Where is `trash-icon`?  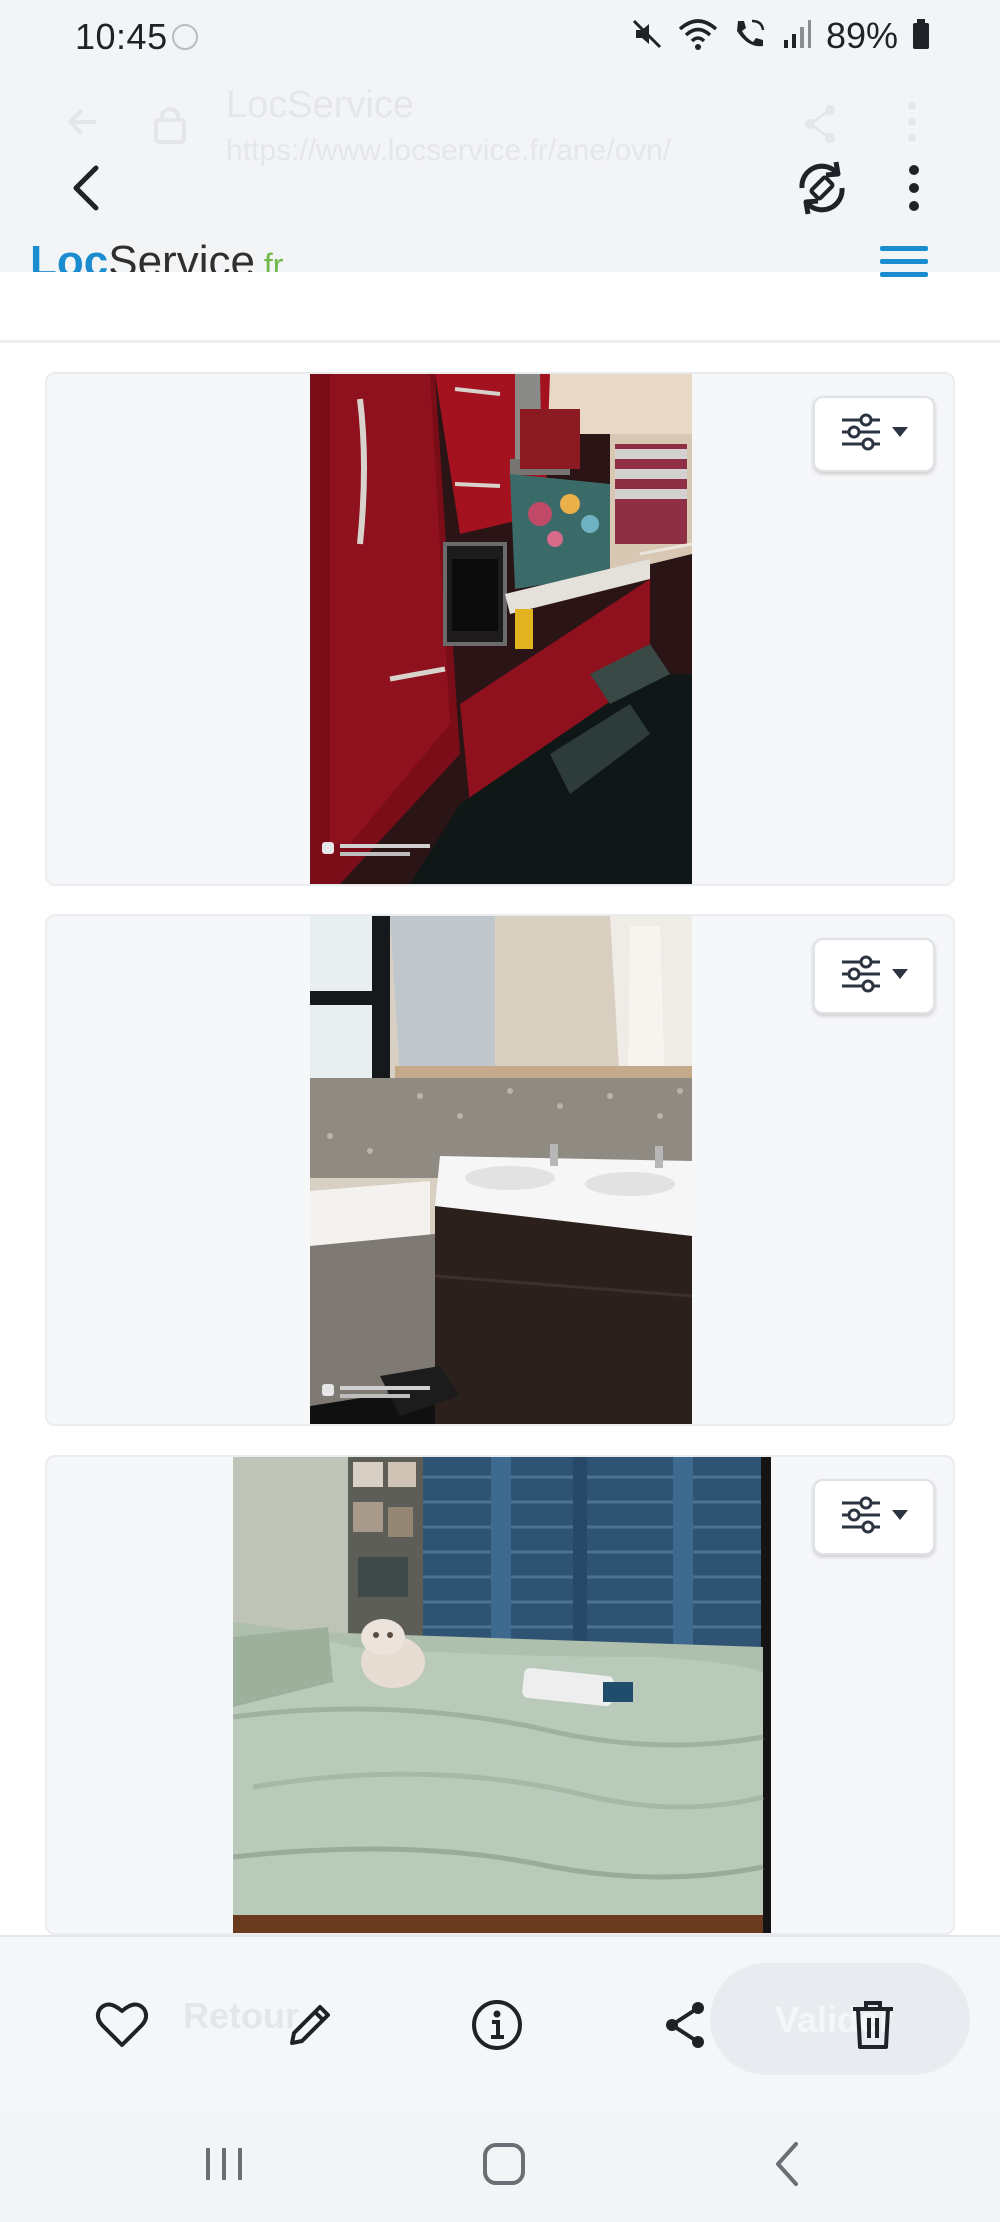
trash-icon is located at coordinates (873, 2025).